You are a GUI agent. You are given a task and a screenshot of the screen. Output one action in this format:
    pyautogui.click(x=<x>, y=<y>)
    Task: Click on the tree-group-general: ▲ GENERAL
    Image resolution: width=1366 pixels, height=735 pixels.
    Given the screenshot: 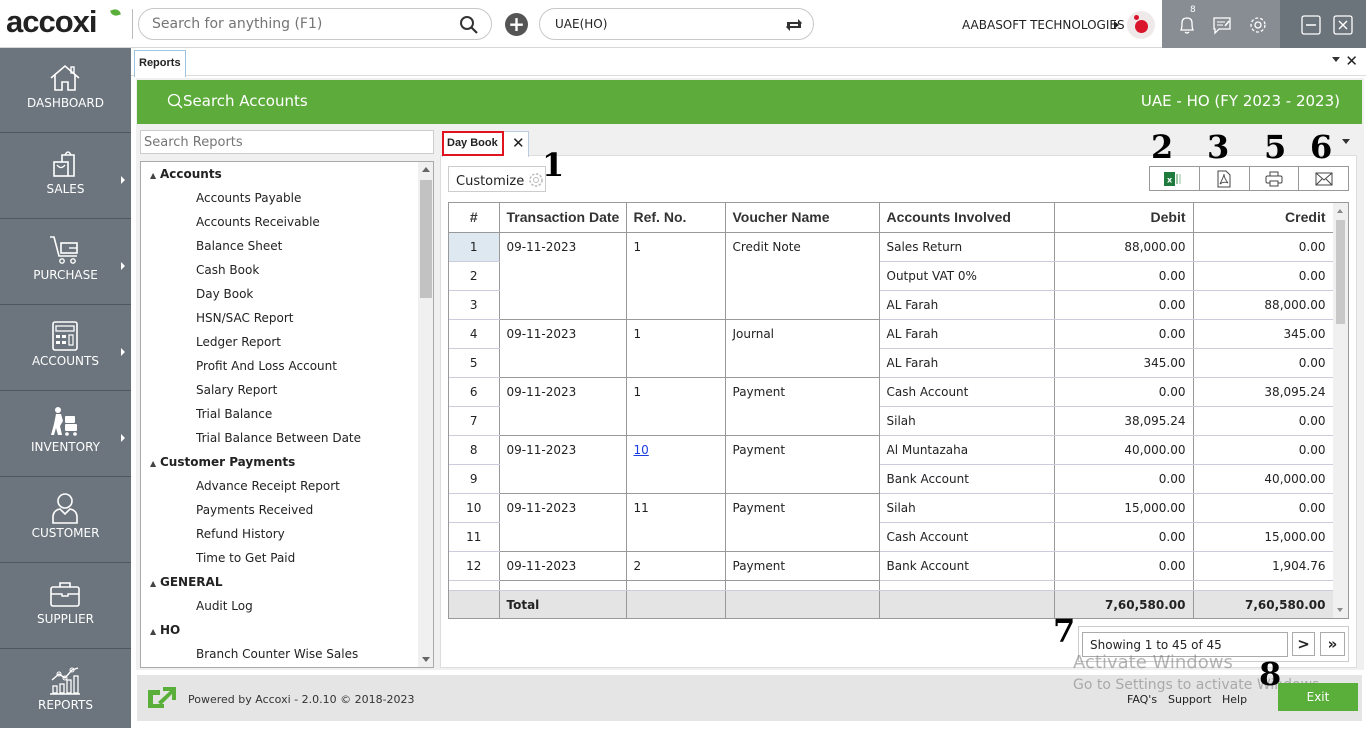 What is the action you would take?
    pyautogui.click(x=186, y=582)
    